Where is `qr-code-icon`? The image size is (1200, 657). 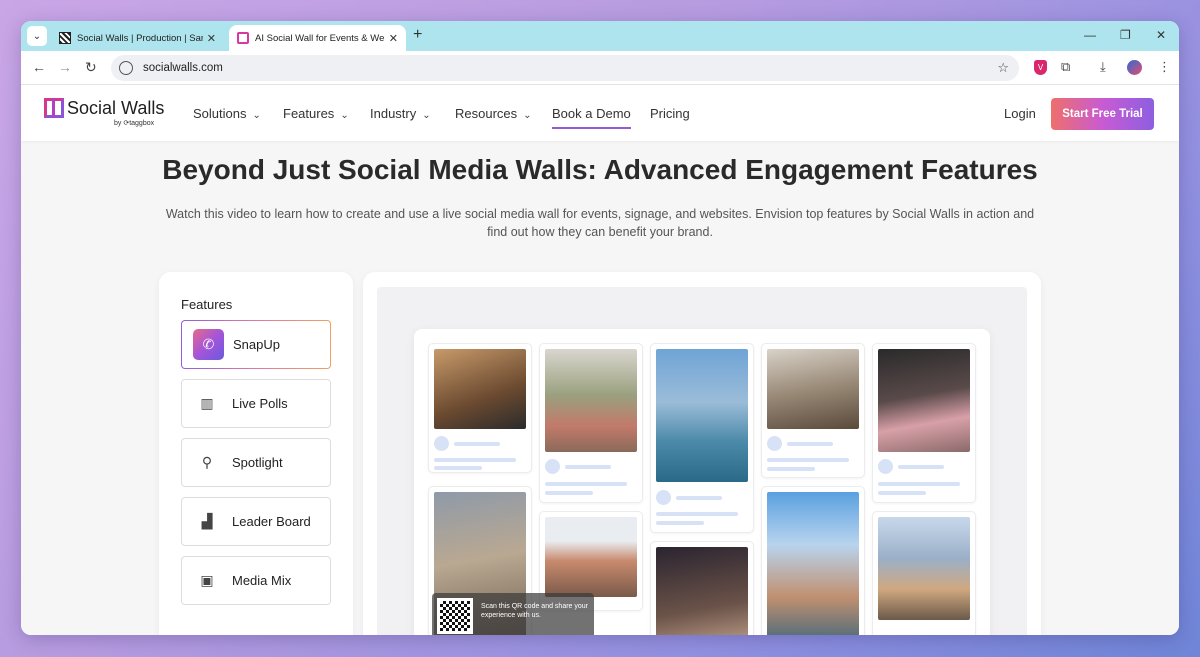
qr-code-icon is located at coordinates (455, 616).